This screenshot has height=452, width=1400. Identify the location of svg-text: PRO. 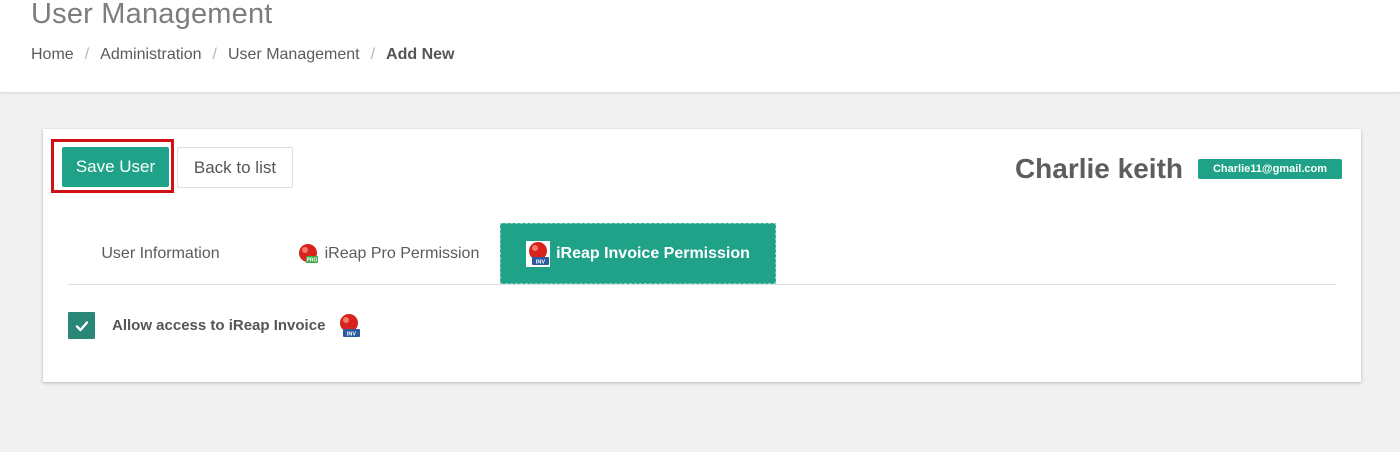
(311, 260).